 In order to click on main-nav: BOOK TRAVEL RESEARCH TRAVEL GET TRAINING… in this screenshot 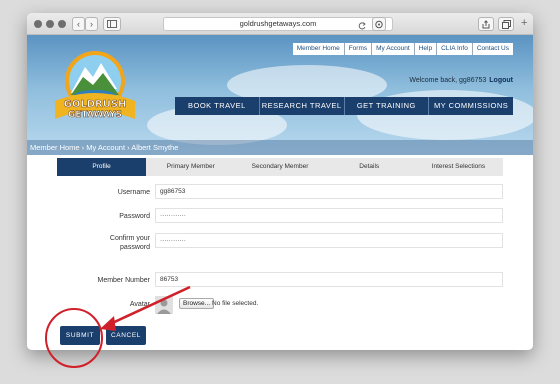, I will do `click(344, 106)`.